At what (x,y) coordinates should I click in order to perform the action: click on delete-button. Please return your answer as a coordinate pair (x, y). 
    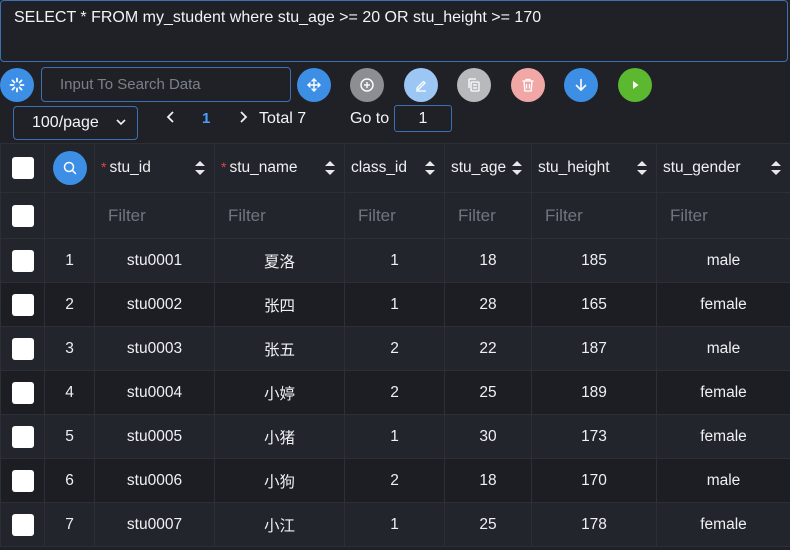
    Looking at the image, I should click on (528, 85).